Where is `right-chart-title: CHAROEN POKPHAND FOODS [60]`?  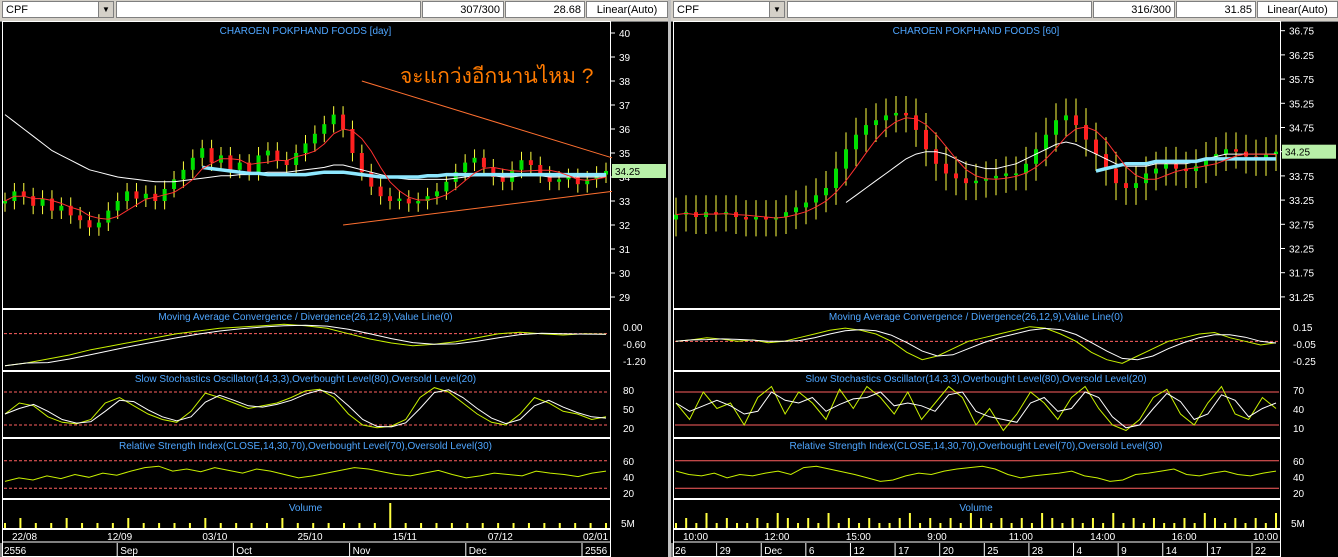
right-chart-title: CHAROEN POKPHAND FOODS [60] is located at coordinates (976, 31).